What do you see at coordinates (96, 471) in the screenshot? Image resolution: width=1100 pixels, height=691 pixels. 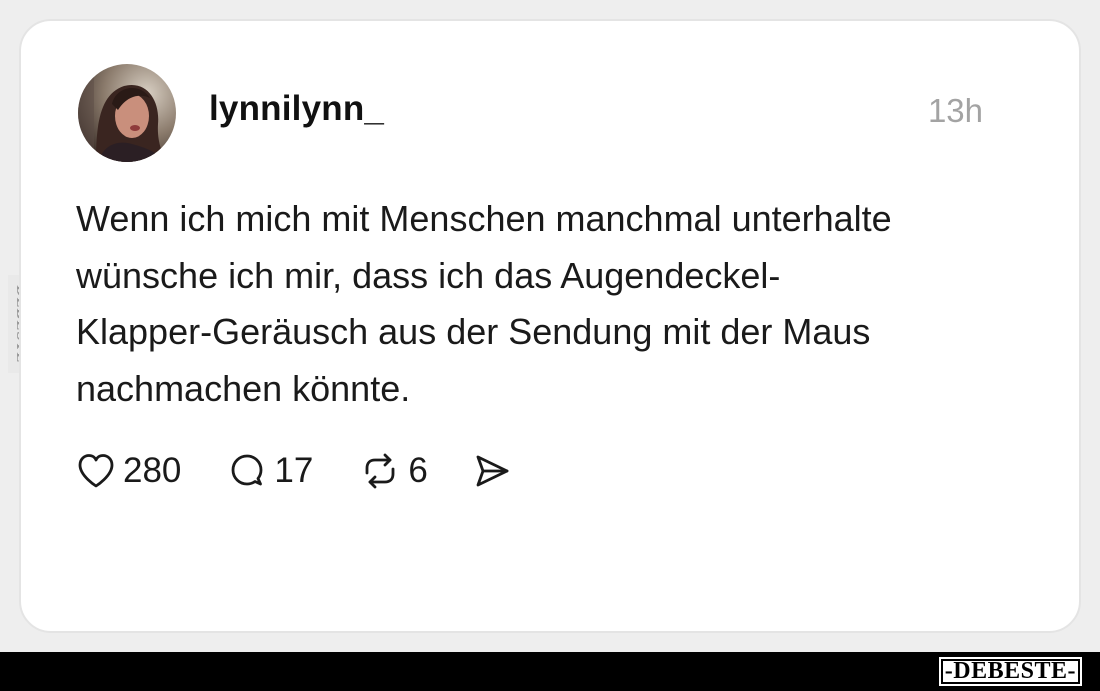 I see `heart-icon` at bounding box center [96, 471].